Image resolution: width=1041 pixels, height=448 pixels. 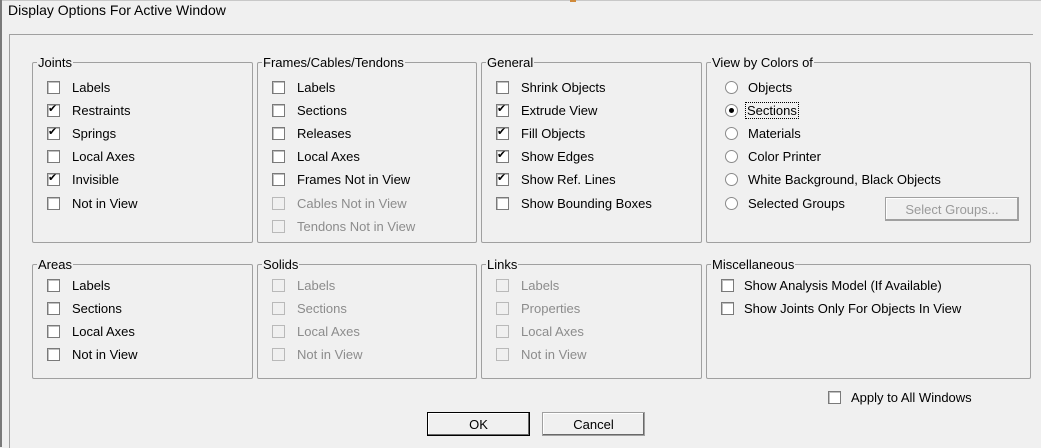 I want to click on frames-local-axes-checkbox: Local Axes, so click(x=316, y=157).